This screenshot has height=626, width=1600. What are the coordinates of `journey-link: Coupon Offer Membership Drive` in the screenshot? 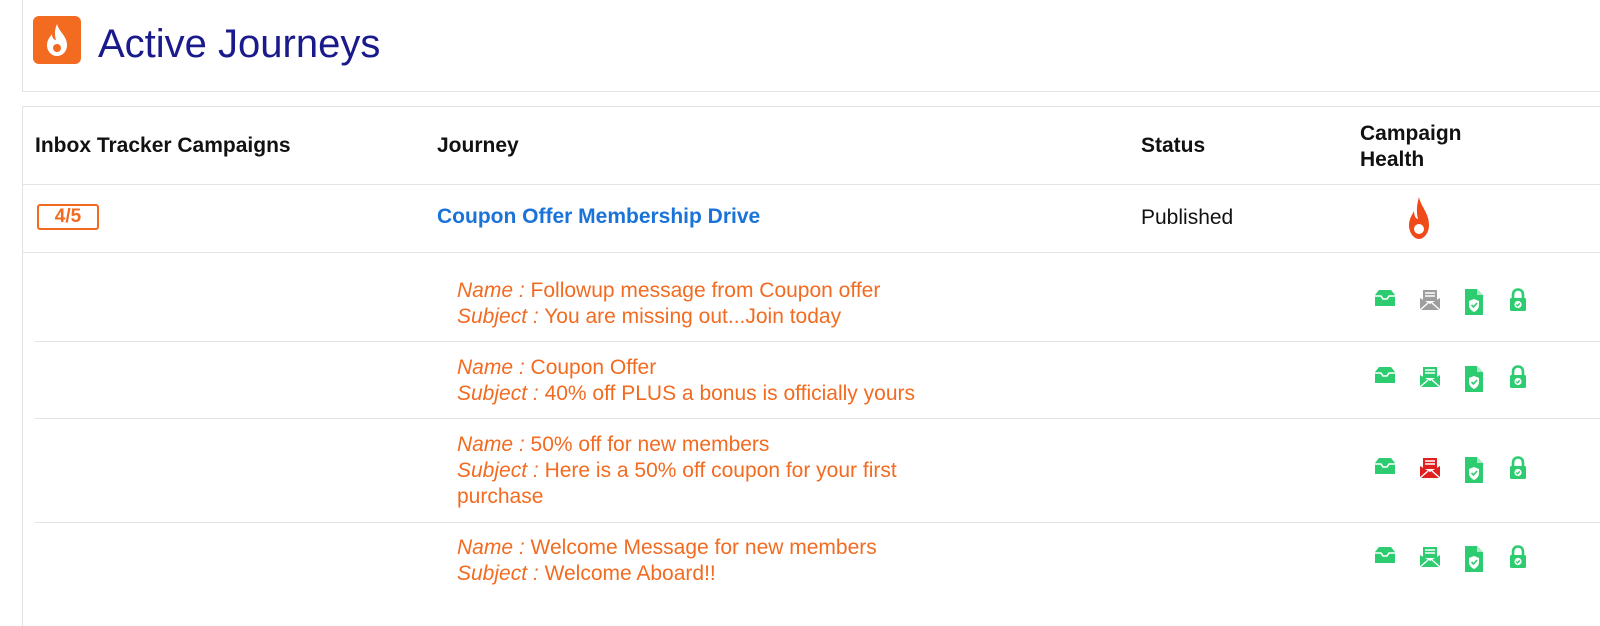 It's located at (598, 217).